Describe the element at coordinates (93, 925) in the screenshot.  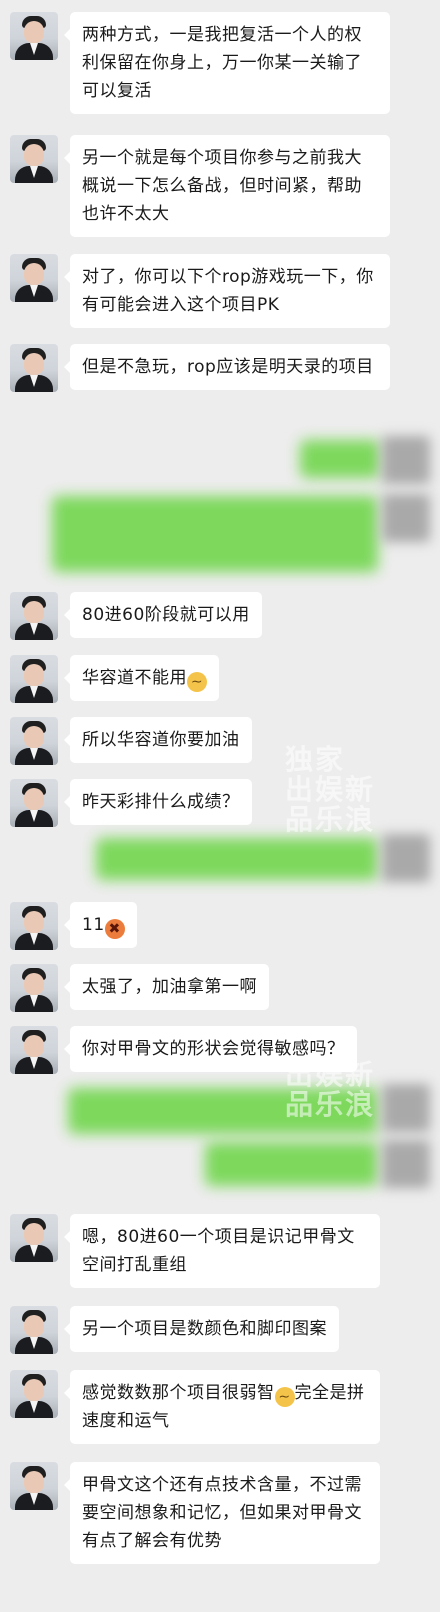
I see `message-text: 11` at that location.